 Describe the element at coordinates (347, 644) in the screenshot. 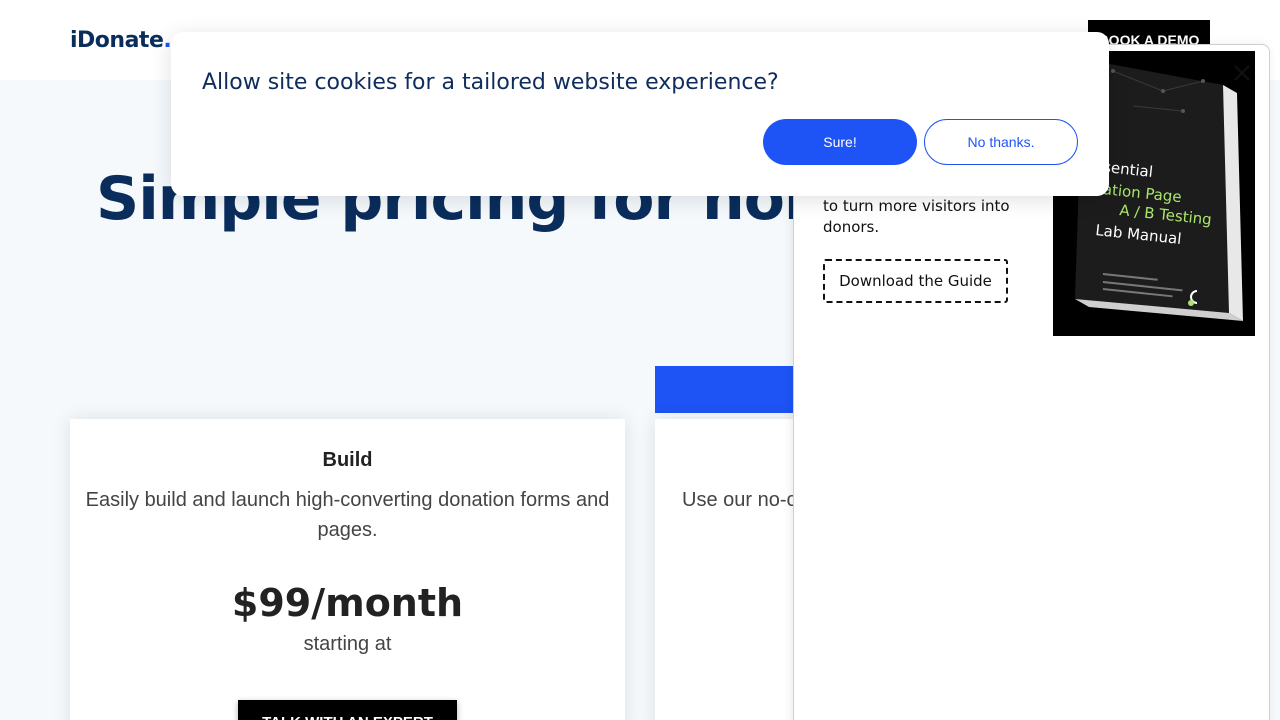

I see `card-price-note: starting at` at that location.